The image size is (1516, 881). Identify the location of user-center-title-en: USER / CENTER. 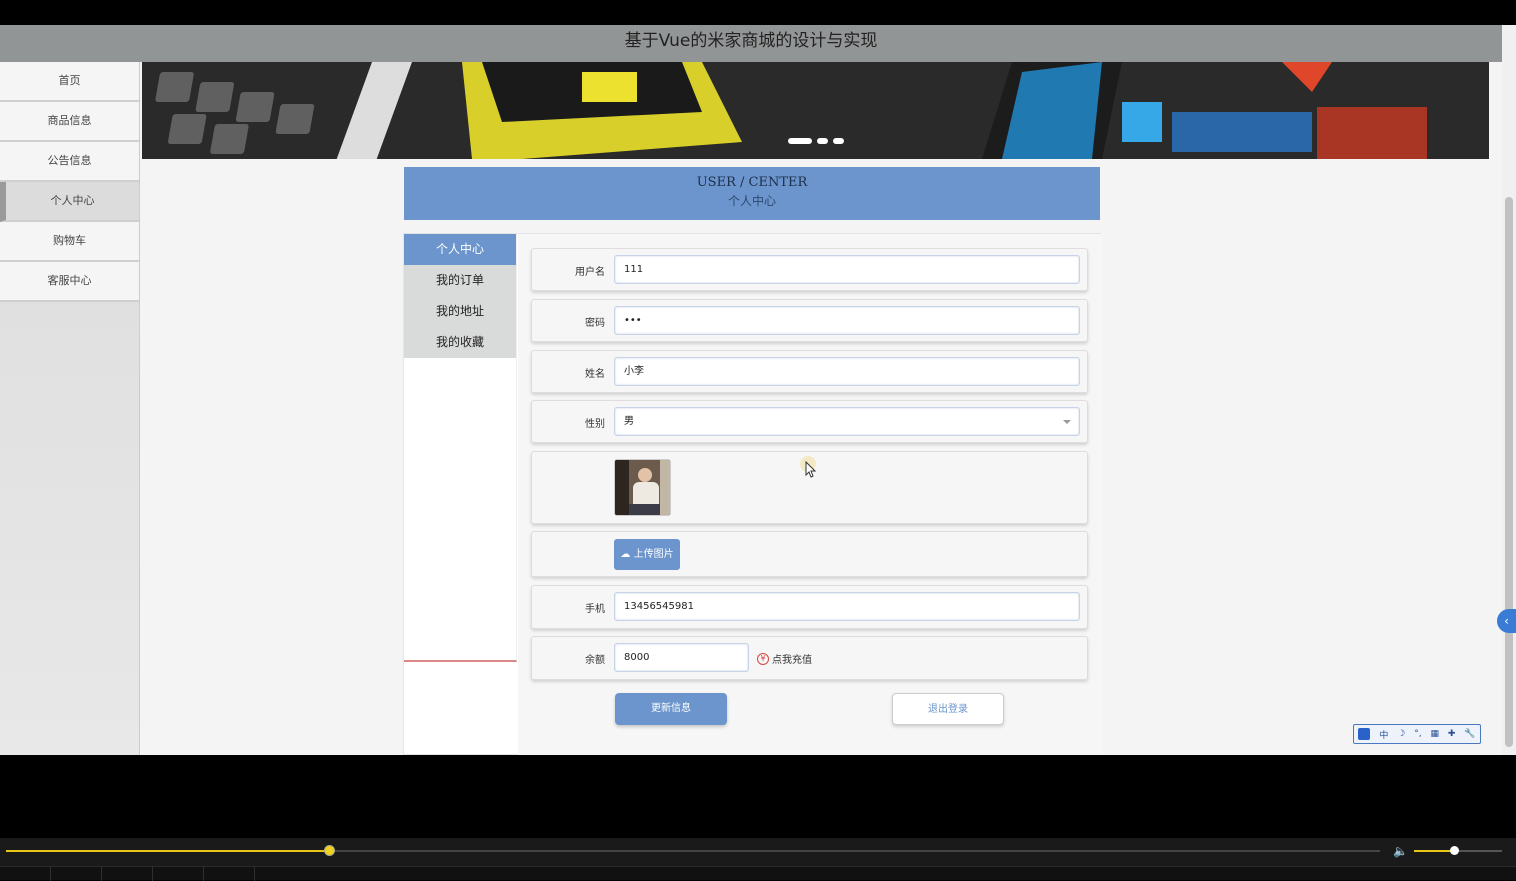
(752, 182).